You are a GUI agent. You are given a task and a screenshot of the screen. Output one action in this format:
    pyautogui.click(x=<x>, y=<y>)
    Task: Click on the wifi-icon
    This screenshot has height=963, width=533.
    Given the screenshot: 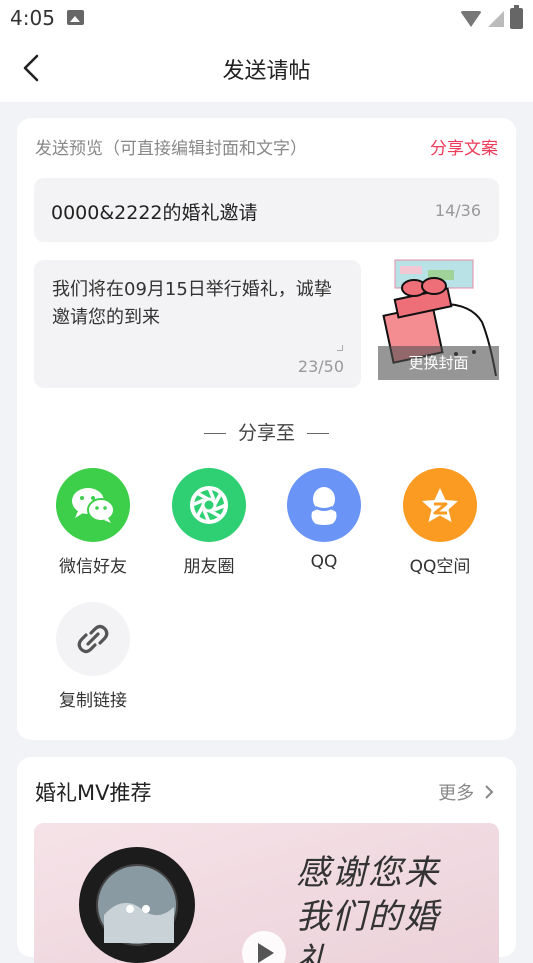 What is the action you would take?
    pyautogui.click(x=471, y=18)
    